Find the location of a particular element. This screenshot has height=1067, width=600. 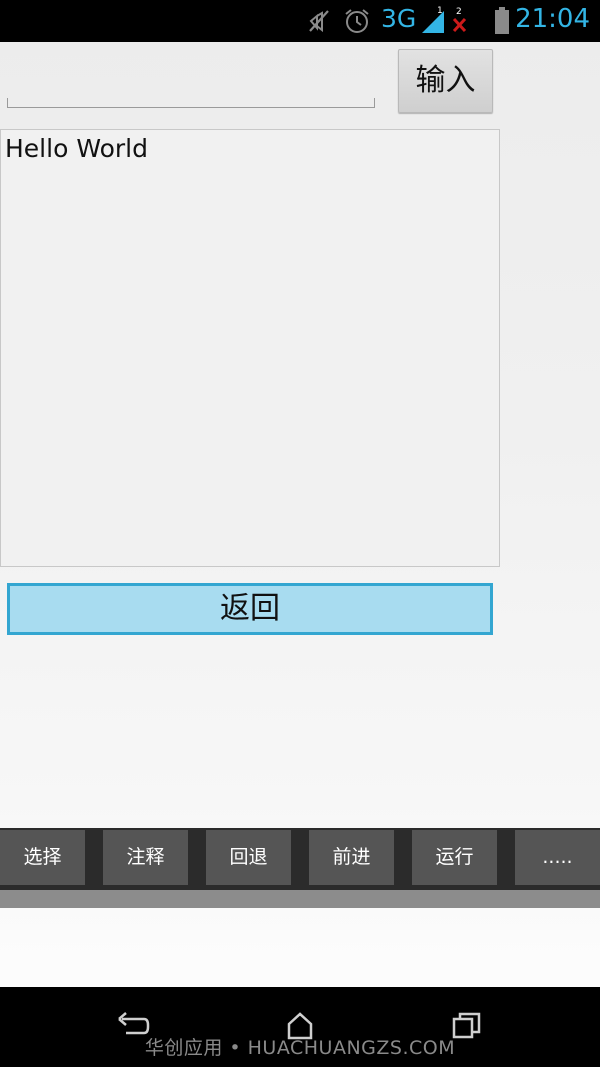

undo-button: 回退 is located at coordinates (248, 857).